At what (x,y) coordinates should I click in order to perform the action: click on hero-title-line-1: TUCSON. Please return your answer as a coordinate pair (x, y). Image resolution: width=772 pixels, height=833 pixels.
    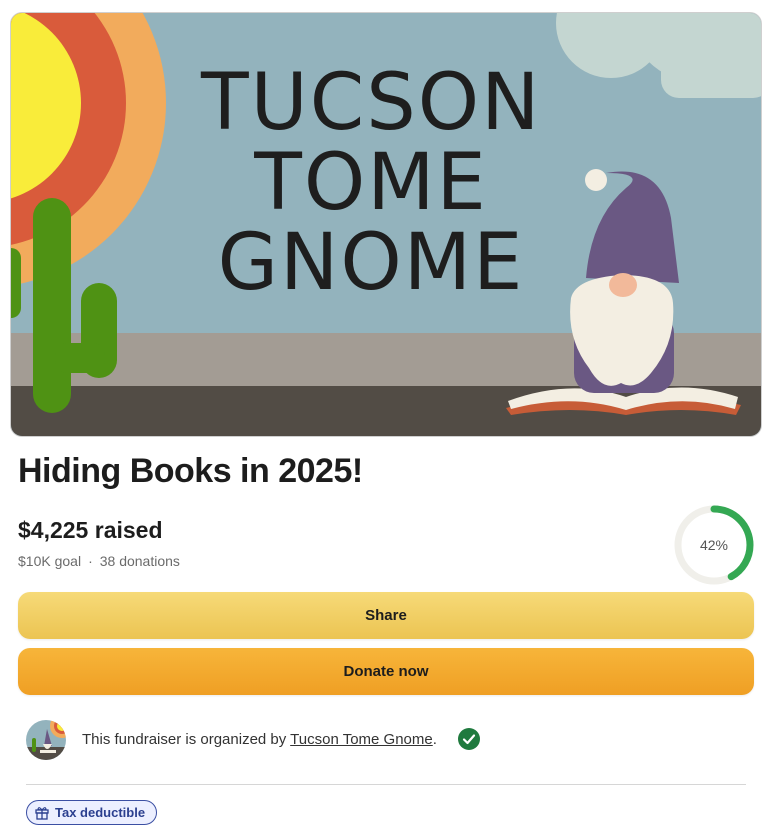
    Looking at the image, I should click on (371, 103).